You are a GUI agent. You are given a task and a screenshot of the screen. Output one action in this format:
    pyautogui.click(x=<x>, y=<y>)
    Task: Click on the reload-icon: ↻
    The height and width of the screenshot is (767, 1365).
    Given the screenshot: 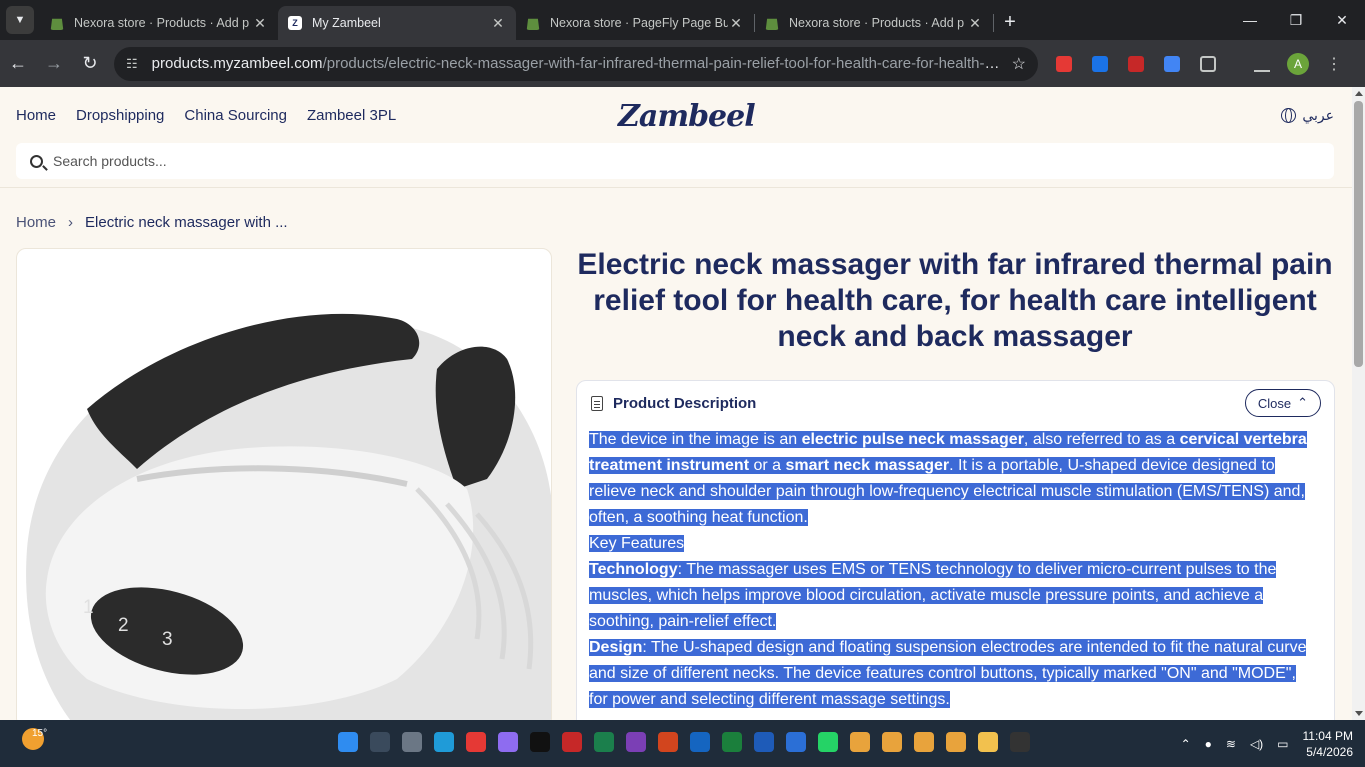 What is the action you would take?
    pyautogui.click(x=90, y=64)
    